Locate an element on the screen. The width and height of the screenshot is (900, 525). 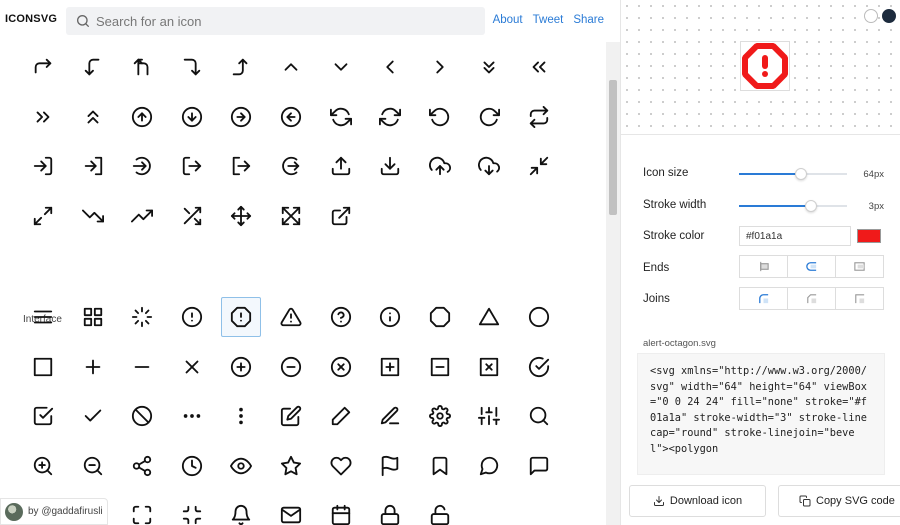
icon-tile-zoom-out is located at coordinates (93, 466).